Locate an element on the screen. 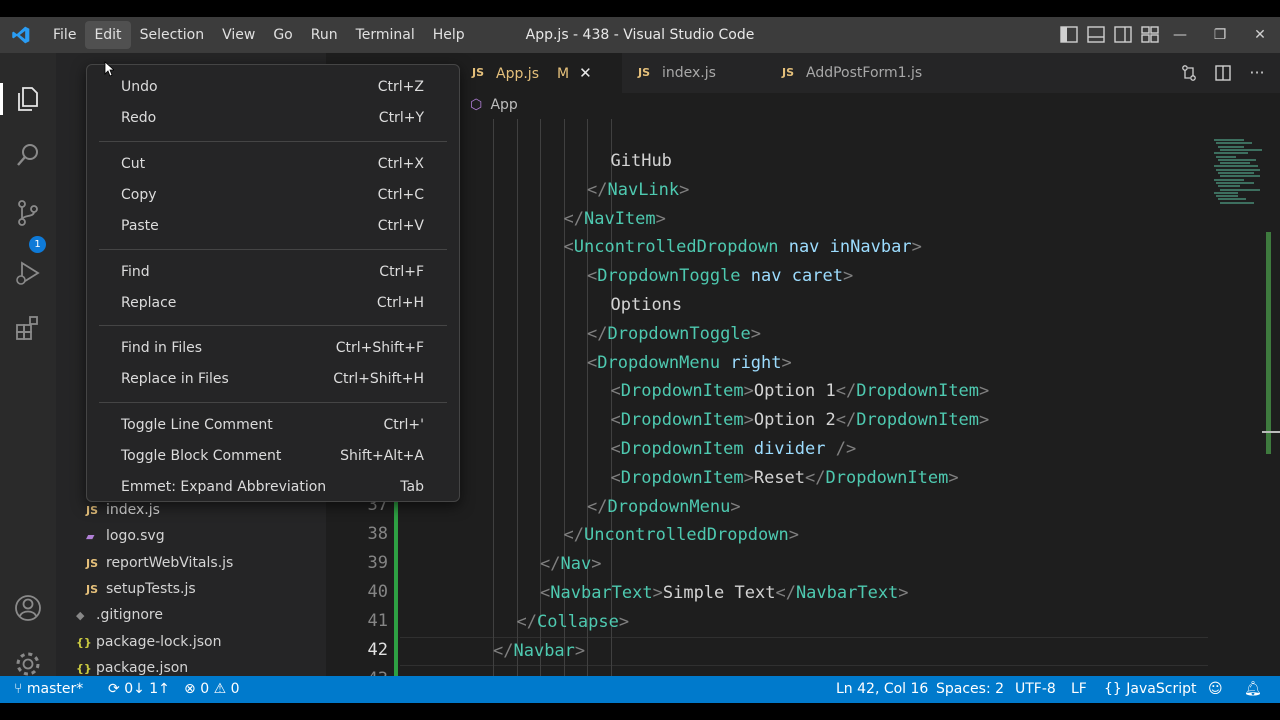 The image size is (1280, 720). code-line: <DropdownItem divider /> is located at coordinates (734, 449).